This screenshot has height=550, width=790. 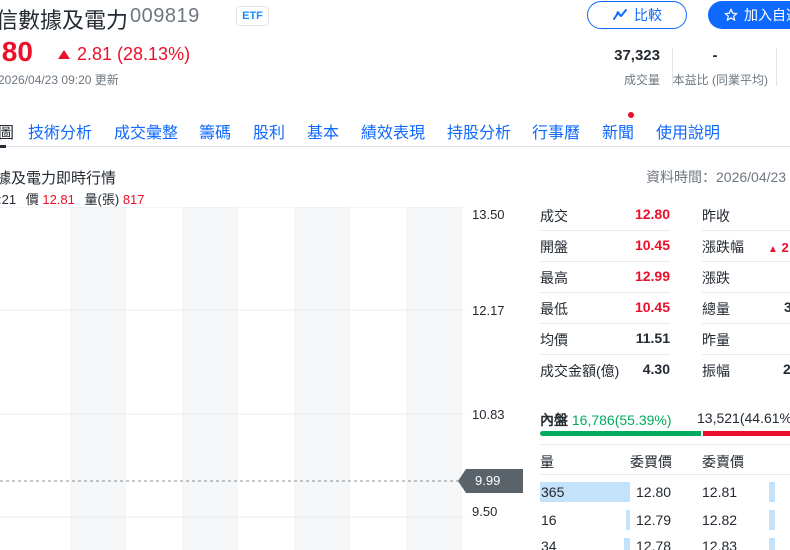 What do you see at coordinates (652, 276) in the screenshot?
I see `quote-value-high: 12.99` at bounding box center [652, 276].